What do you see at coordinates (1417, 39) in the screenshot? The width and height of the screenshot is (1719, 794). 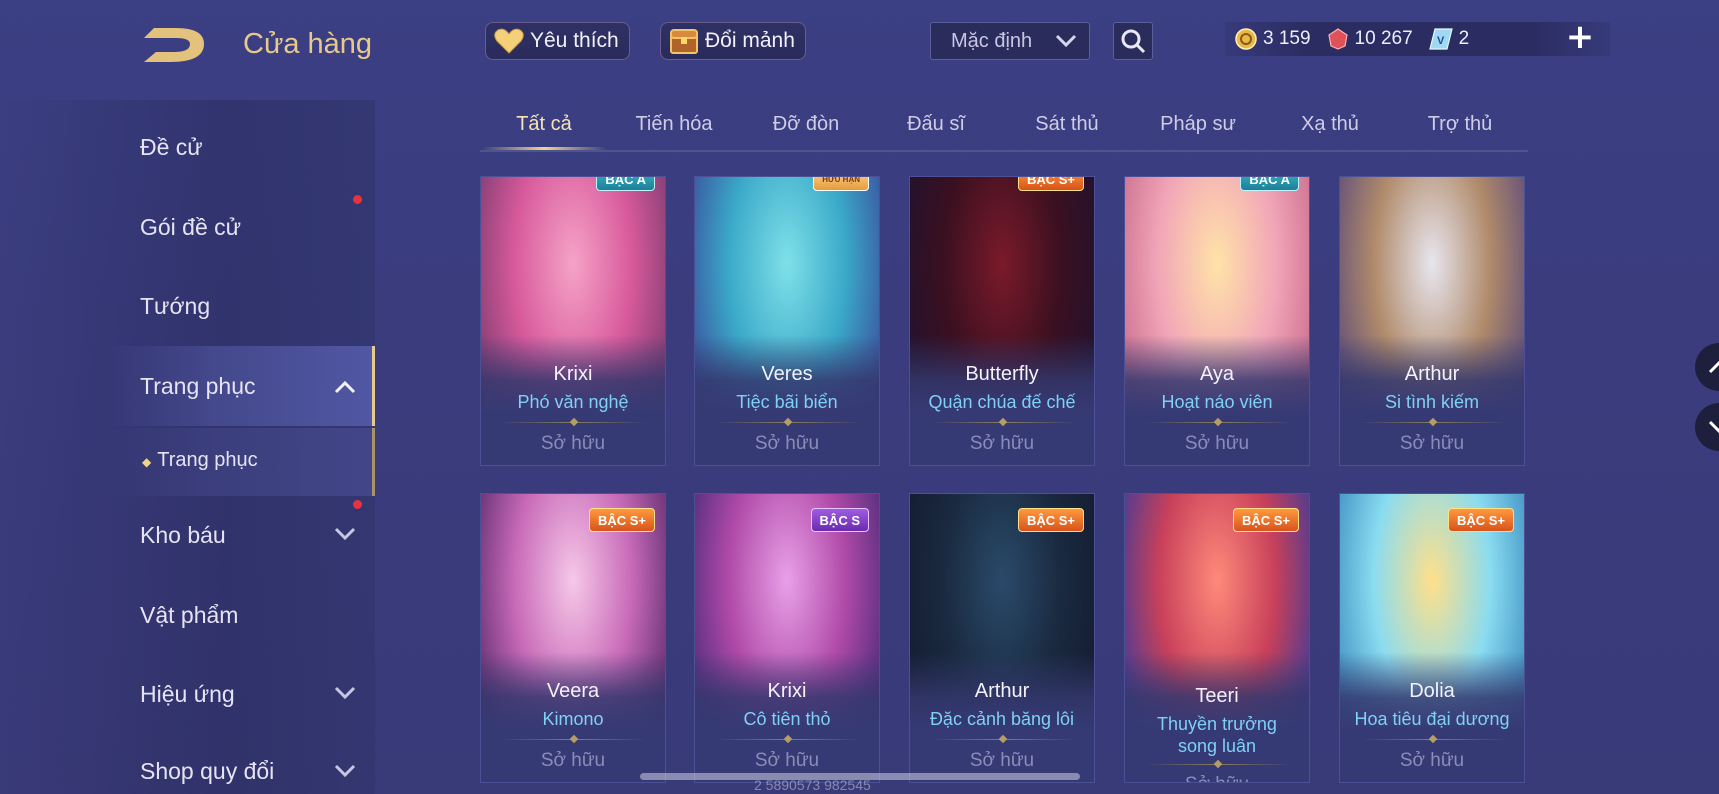 I see `currency-bar: 3 159 10 267 V 2` at bounding box center [1417, 39].